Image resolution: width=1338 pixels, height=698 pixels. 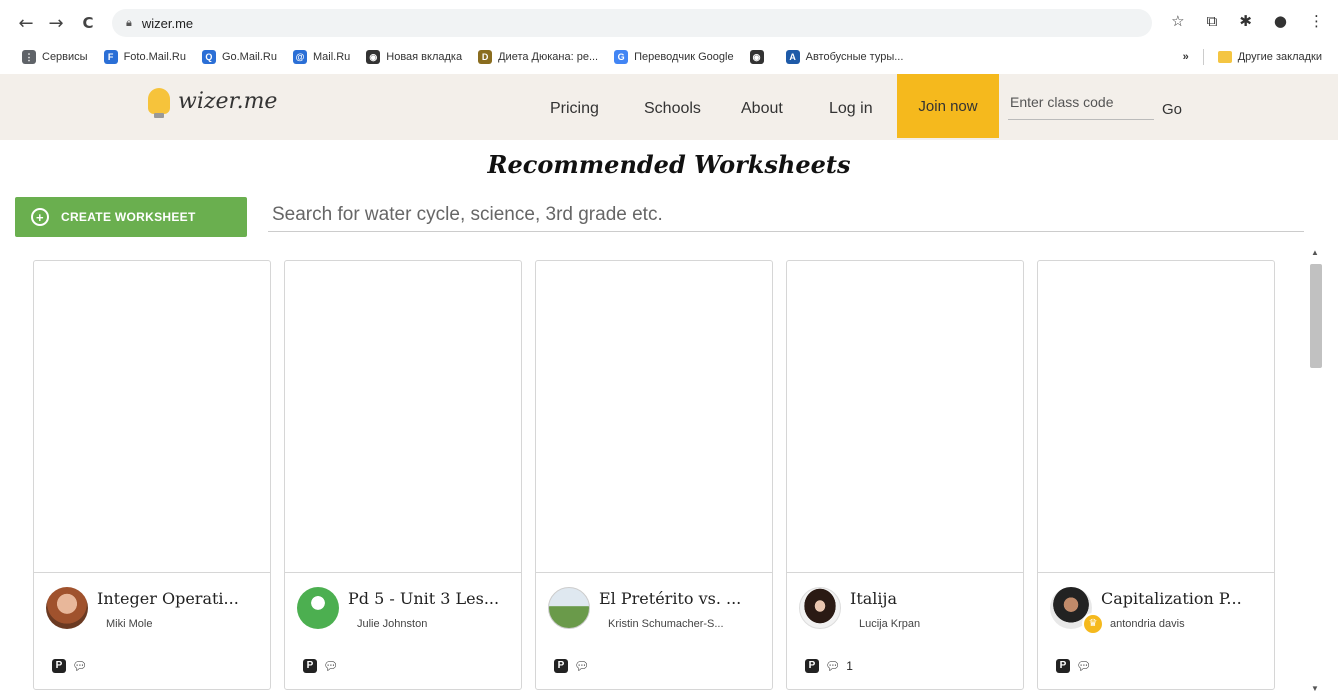 I want to click on page-title: Recommended Worksheets, so click(x=669, y=164).